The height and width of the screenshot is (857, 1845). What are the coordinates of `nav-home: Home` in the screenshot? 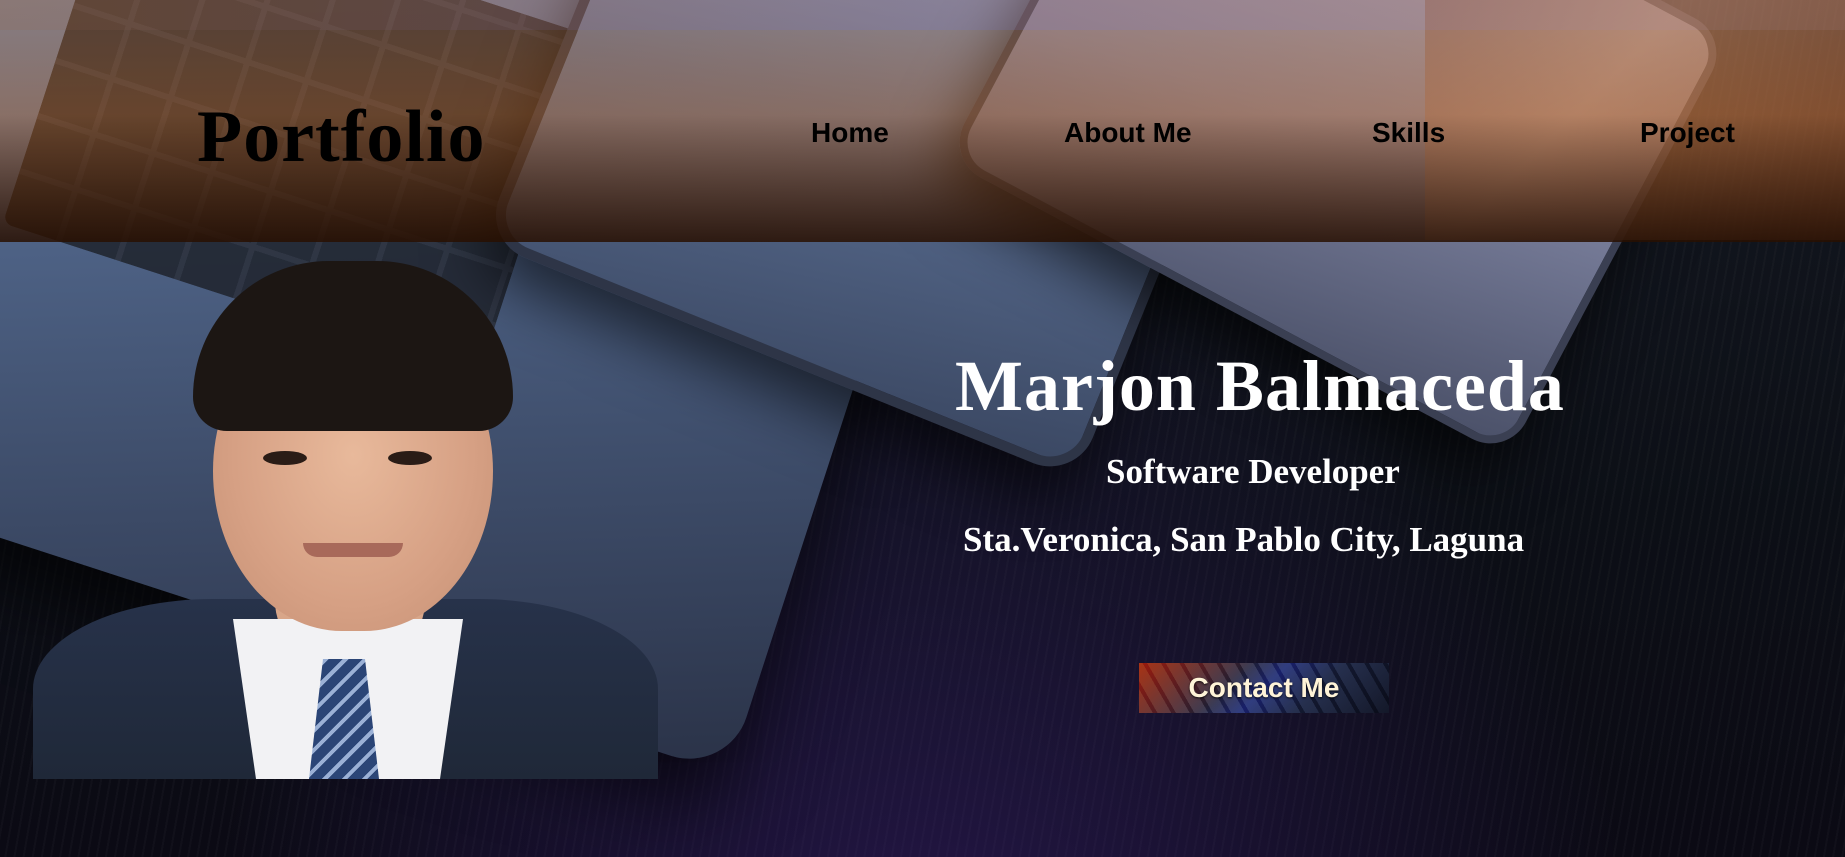 It's located at (850, 133).